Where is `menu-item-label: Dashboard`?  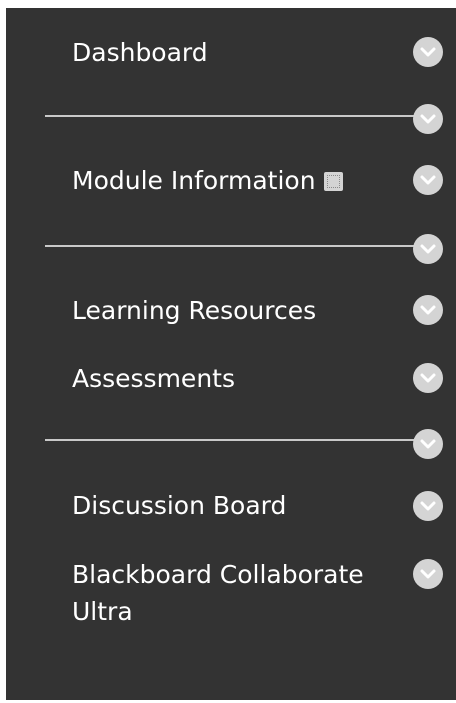 menu-item-label: Dashboard is located at coordinates (140, 52).